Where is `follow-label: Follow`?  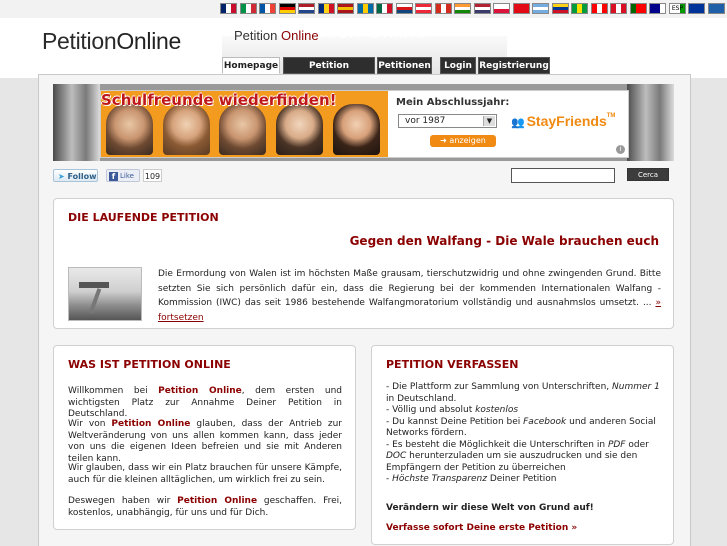
follow-label: Follow is located at coordinates (82, 176).